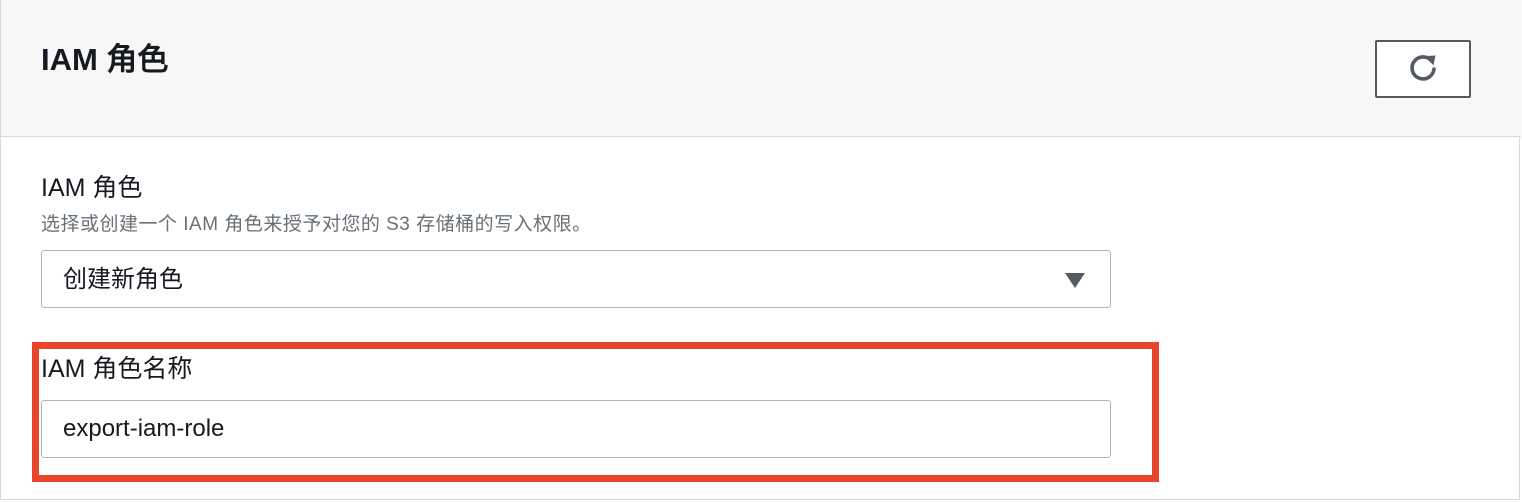  Describe the element at coordinates (1075, 280) in the screenshot. I see `caret-down-icon` at that location.